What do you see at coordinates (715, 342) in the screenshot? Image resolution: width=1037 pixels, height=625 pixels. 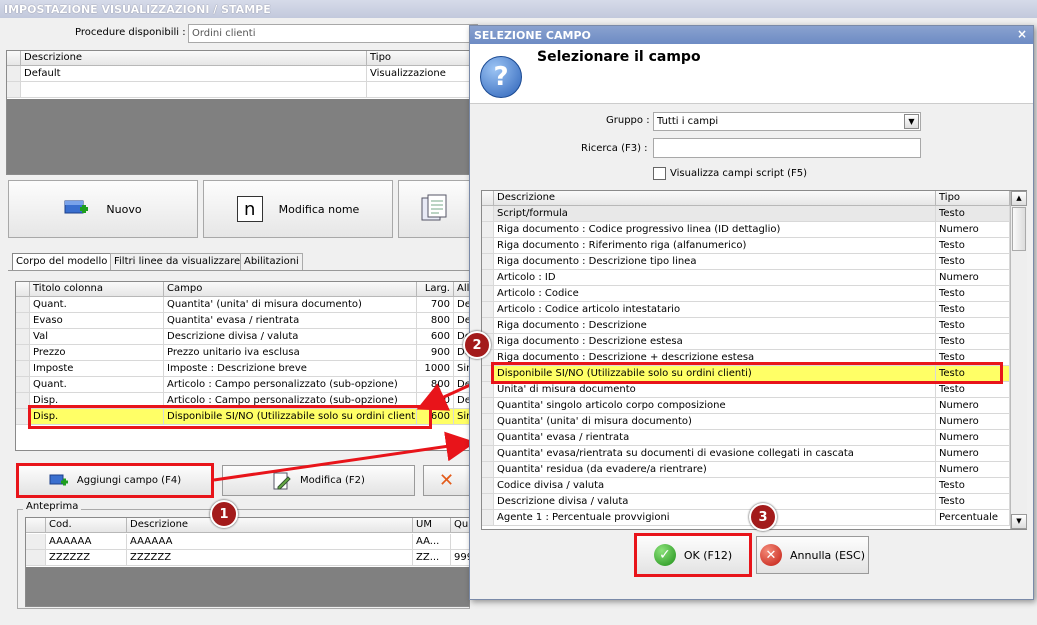 I see `list-item: Riga documento : Descrizione estesa` at bounding box center [715, 342].